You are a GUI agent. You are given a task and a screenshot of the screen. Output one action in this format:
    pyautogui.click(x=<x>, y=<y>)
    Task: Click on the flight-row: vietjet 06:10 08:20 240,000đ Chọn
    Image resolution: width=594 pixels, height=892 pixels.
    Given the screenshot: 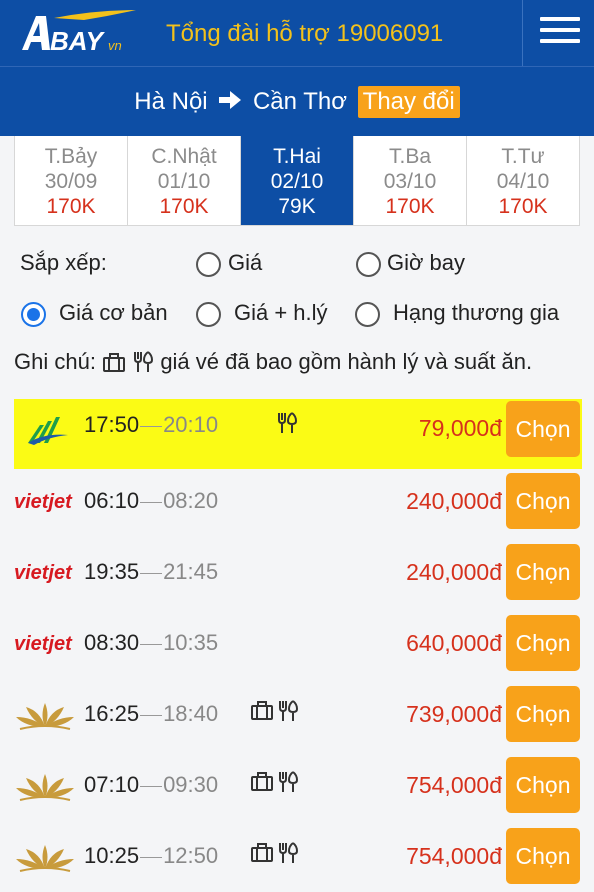 What is the action you would take?
    pyautogui.click(x=297, y=501)
    